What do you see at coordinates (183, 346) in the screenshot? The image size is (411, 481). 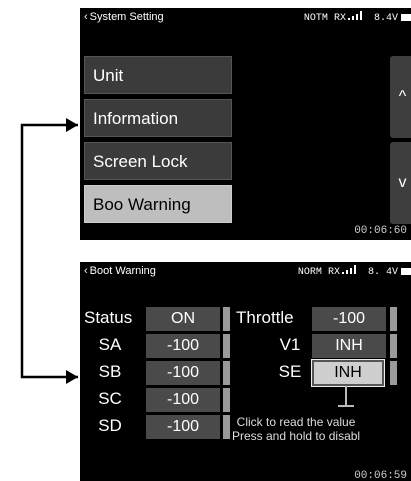 I see `sa-value: -100` at bounding box center [183, 346].